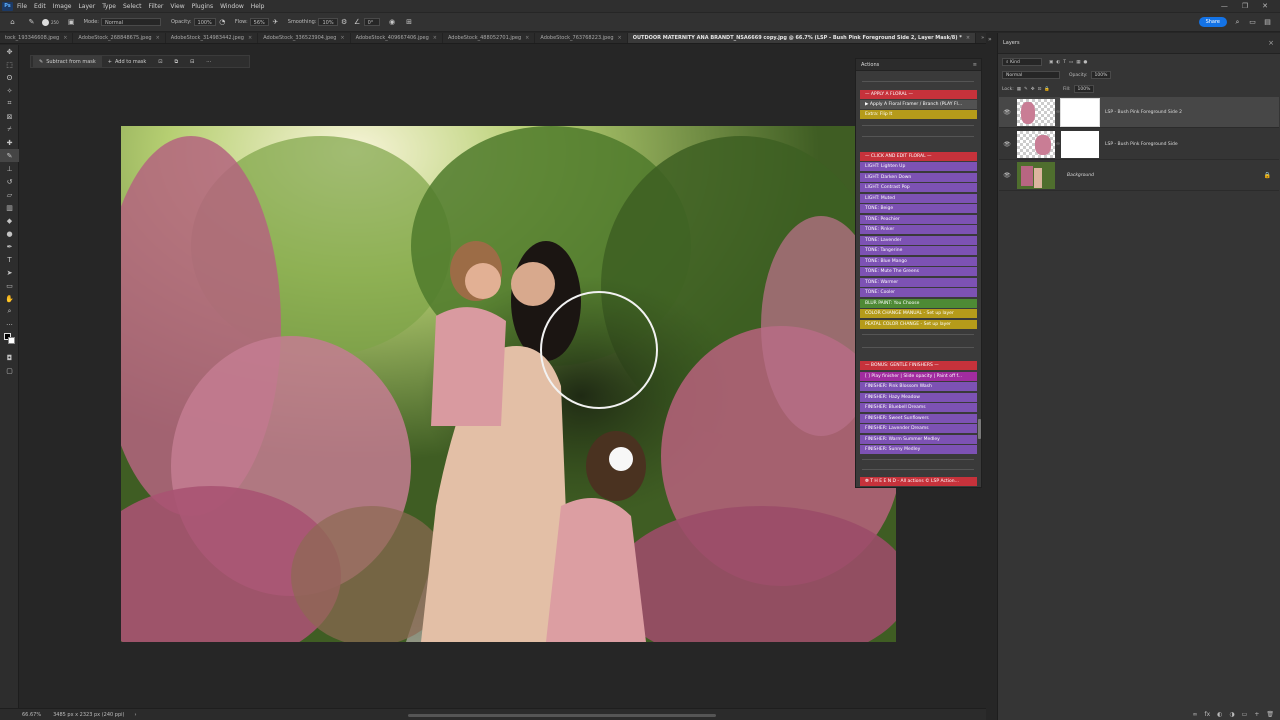  What do you see at coordinates (127, 61) in the screenshot?
I see `add-to-mask-button: + Add to mask` at bounding box center [127, 61].